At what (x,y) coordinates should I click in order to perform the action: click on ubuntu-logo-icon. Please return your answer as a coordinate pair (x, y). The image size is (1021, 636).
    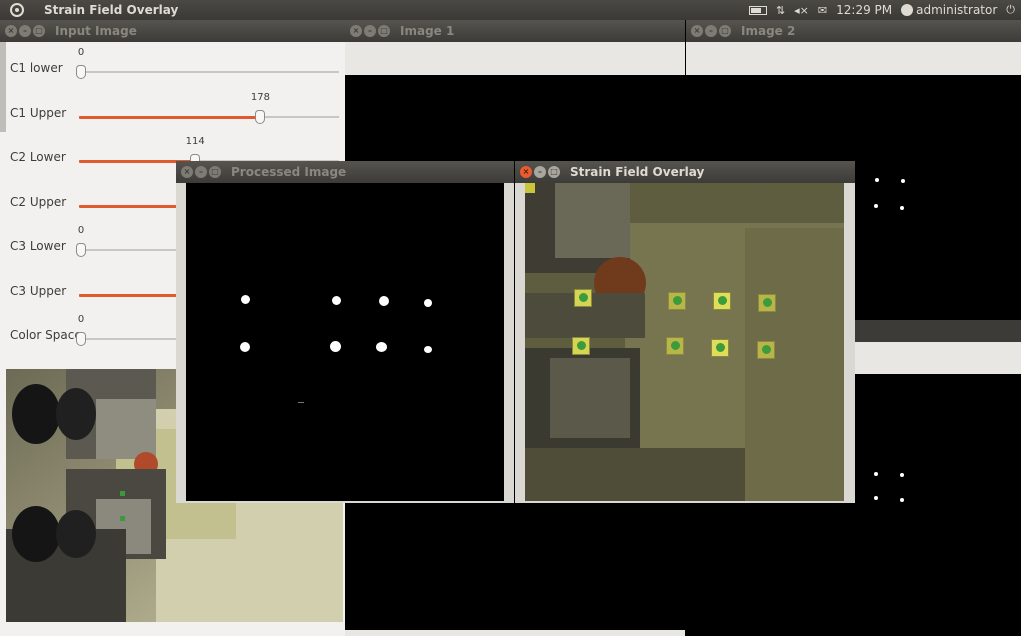
    Looking at the image, I should click on (17, 10).